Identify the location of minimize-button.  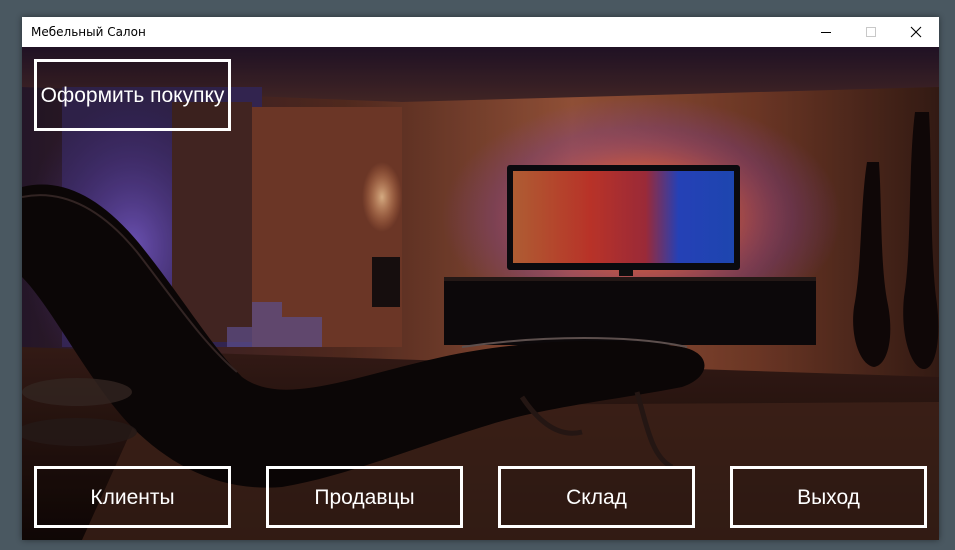
(826, 32).